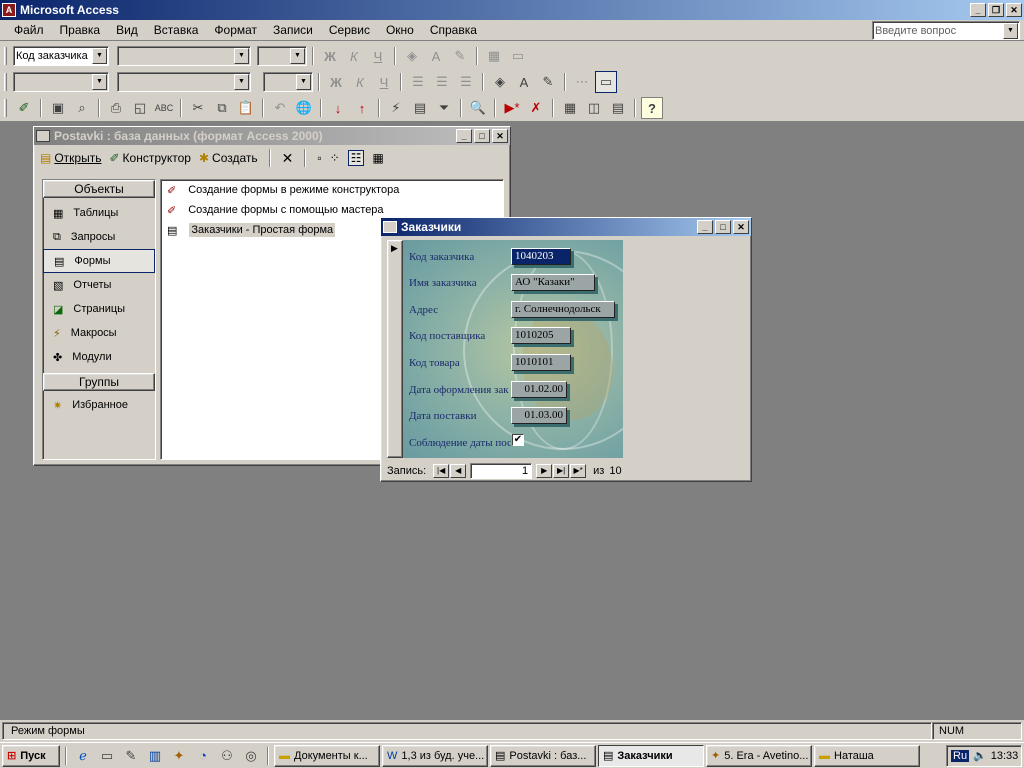  What do you see at coordinates (99, 285) in the screenshot?
I see `nav-reports: ▧ Отчеты` at bounding box center [99, 285].